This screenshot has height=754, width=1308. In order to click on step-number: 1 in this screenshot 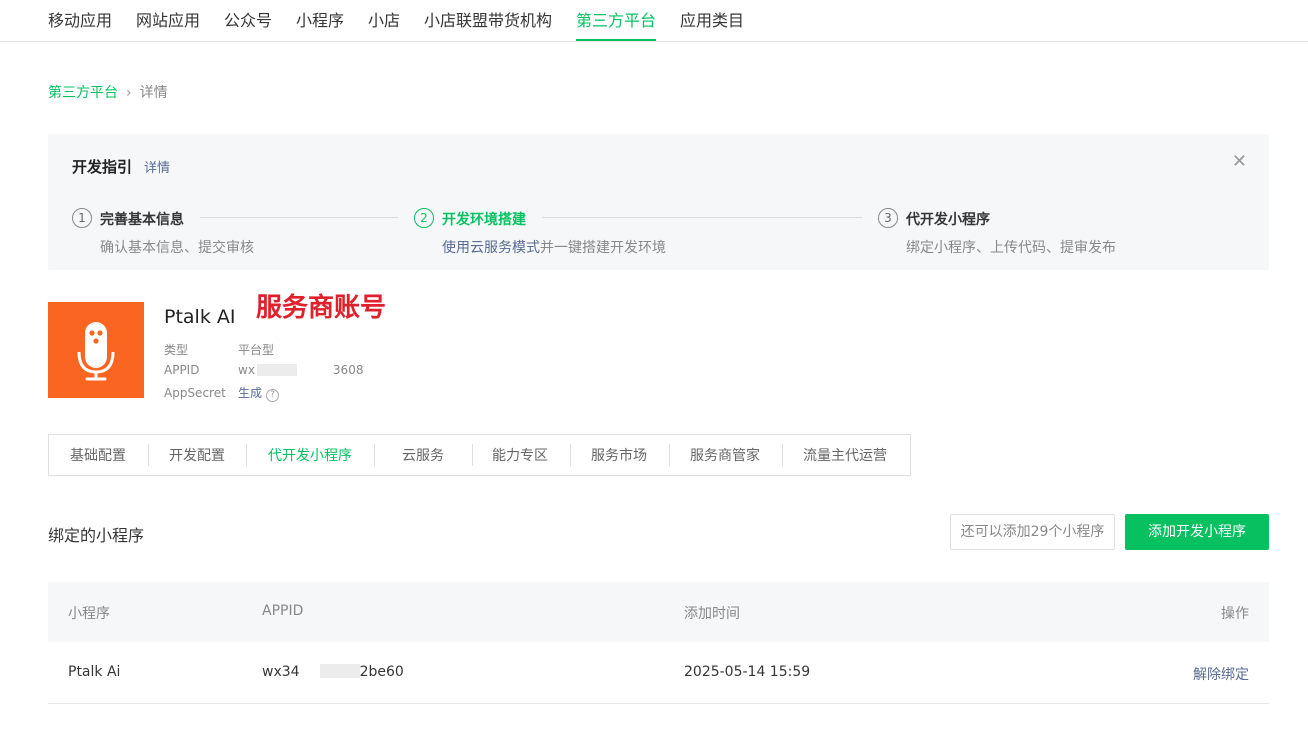, I will do `click(82, 218)`.